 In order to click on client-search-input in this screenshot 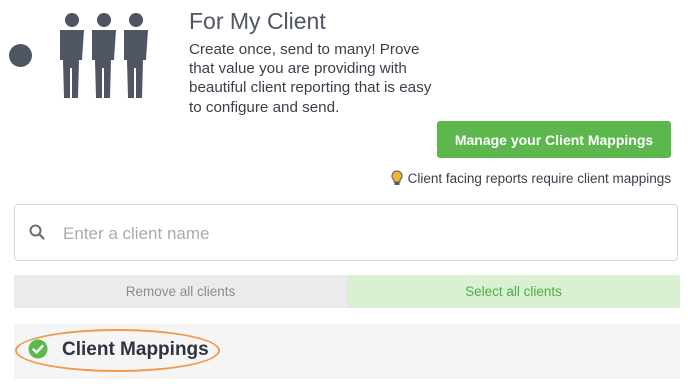, I will do `click(358, 234)`.